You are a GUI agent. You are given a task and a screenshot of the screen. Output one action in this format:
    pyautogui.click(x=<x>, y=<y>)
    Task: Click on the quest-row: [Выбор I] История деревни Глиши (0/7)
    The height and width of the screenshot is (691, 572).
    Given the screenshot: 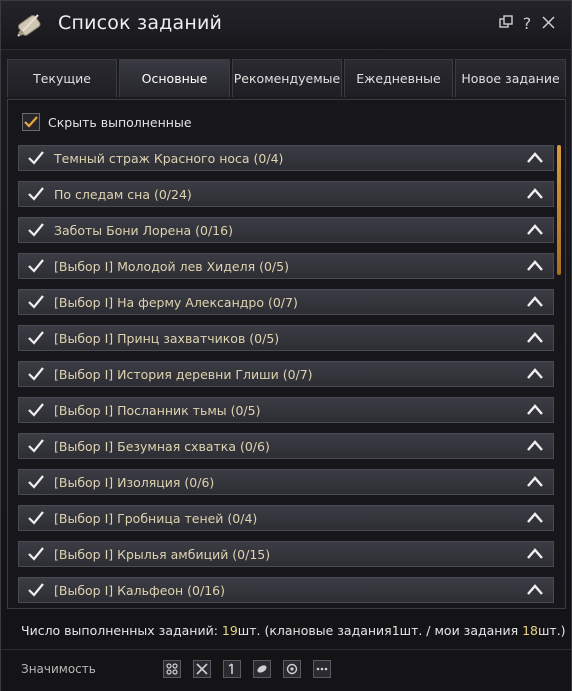 What is the action you would take?
    pyautogui.click(x=286, y=374)
    